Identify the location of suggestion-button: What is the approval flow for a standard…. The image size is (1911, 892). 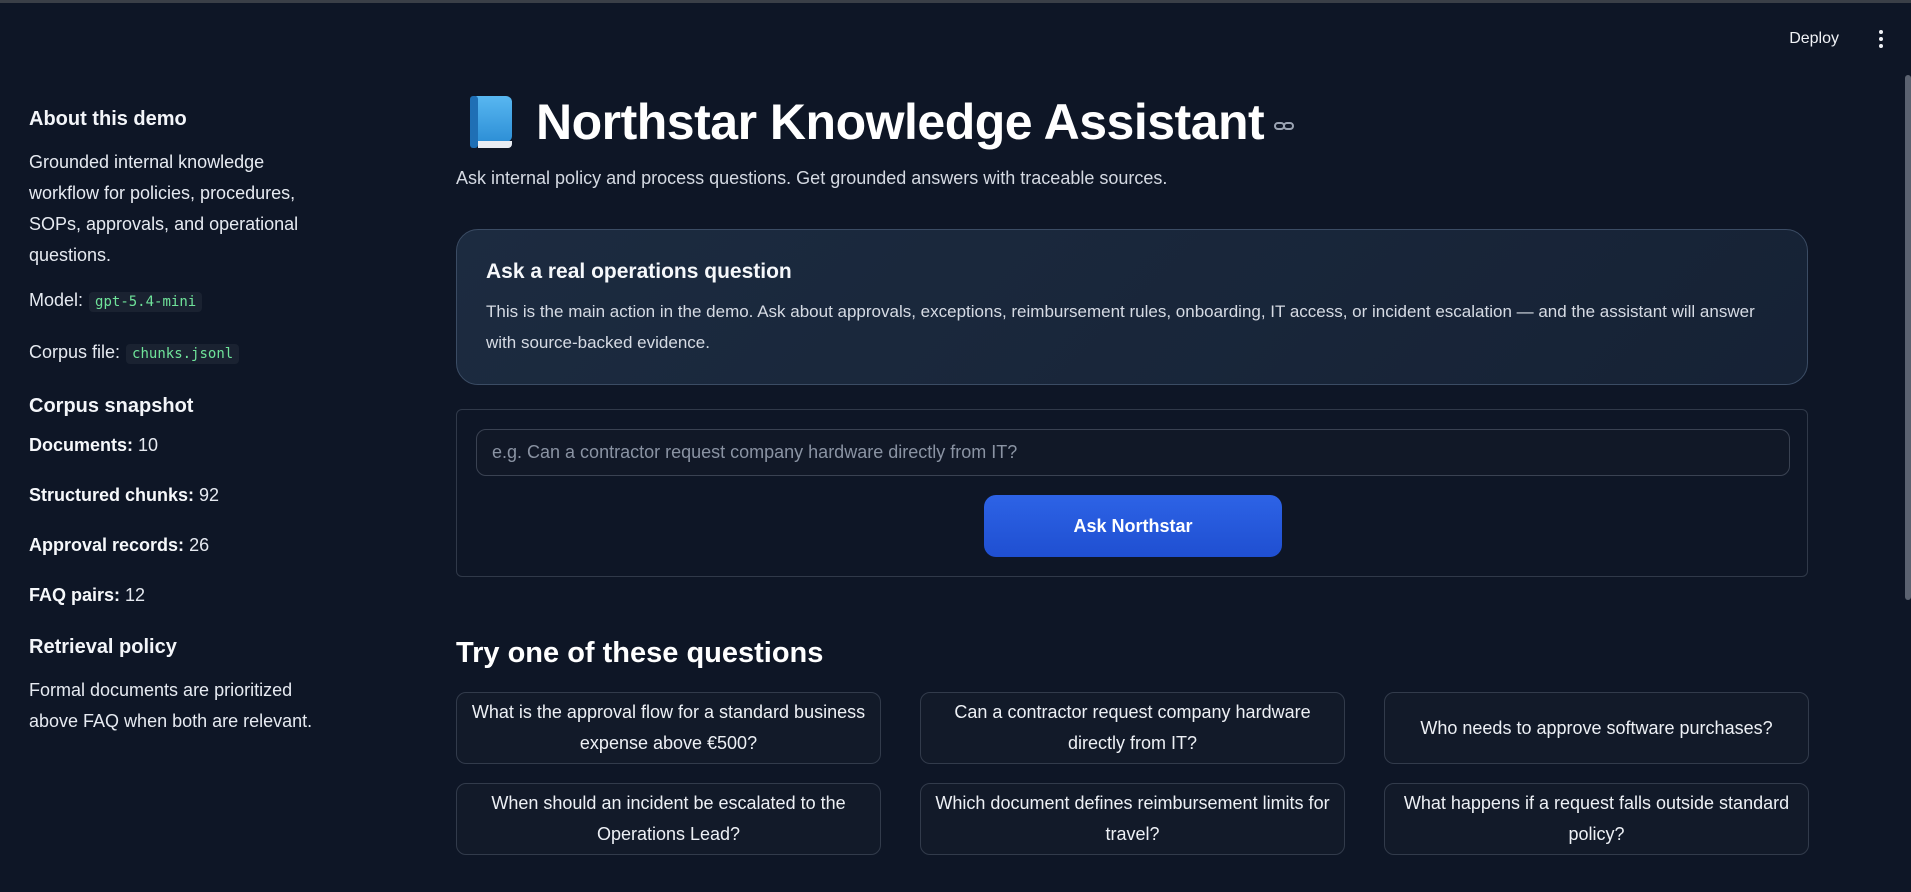
(668, 728).